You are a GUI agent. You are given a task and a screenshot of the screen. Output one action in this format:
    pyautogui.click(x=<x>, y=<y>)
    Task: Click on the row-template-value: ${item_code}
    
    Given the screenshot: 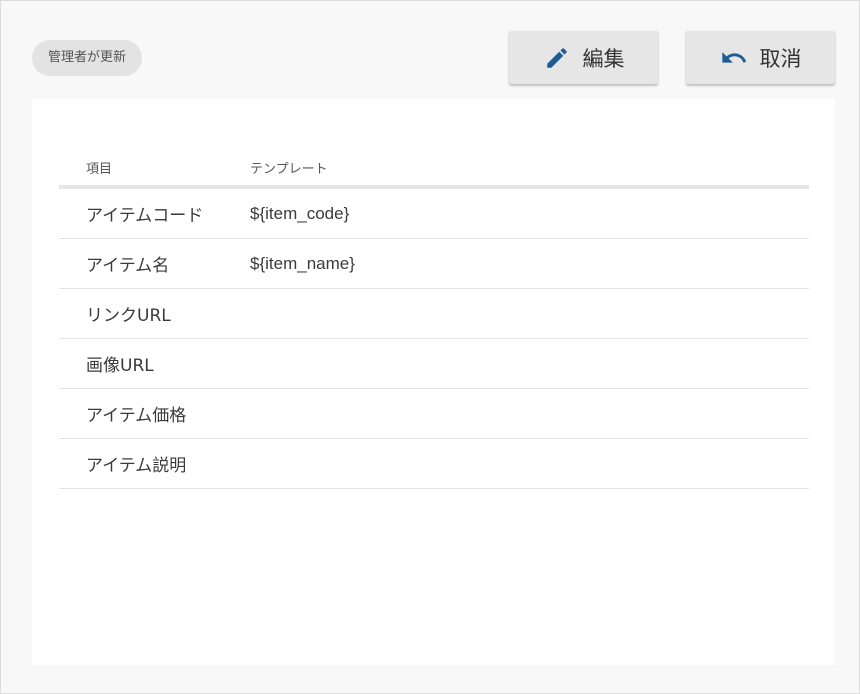 What is the action you would take?
    pyautogui.click(x=529, y=213)
    